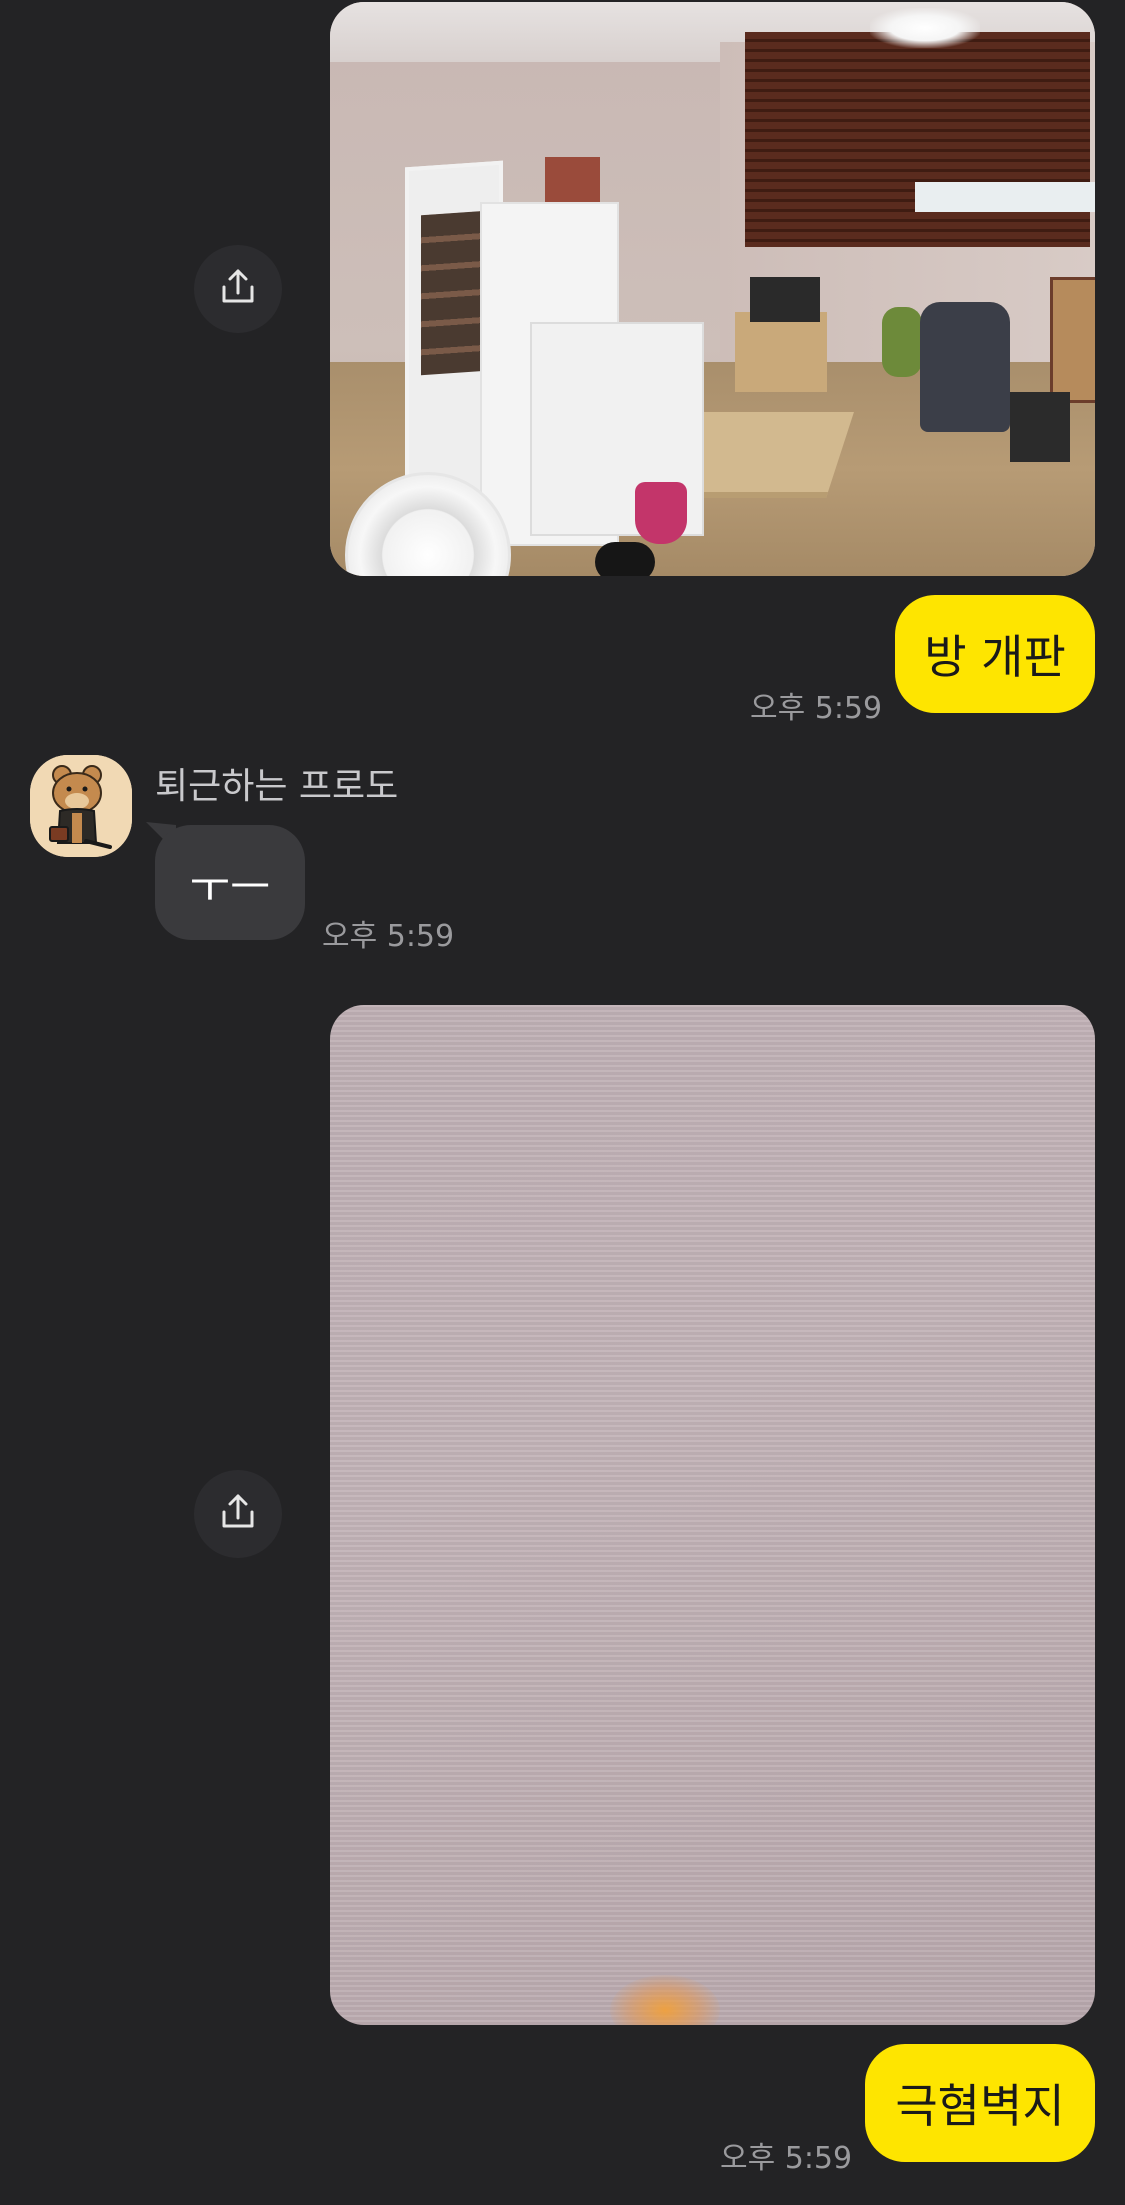 This screenshot has height=2205, width=1125. What do you see at coordinates (980, 2106) in the screenshot?
I see `message-text: 극혐벽지` at bounding box center [980, 2106].